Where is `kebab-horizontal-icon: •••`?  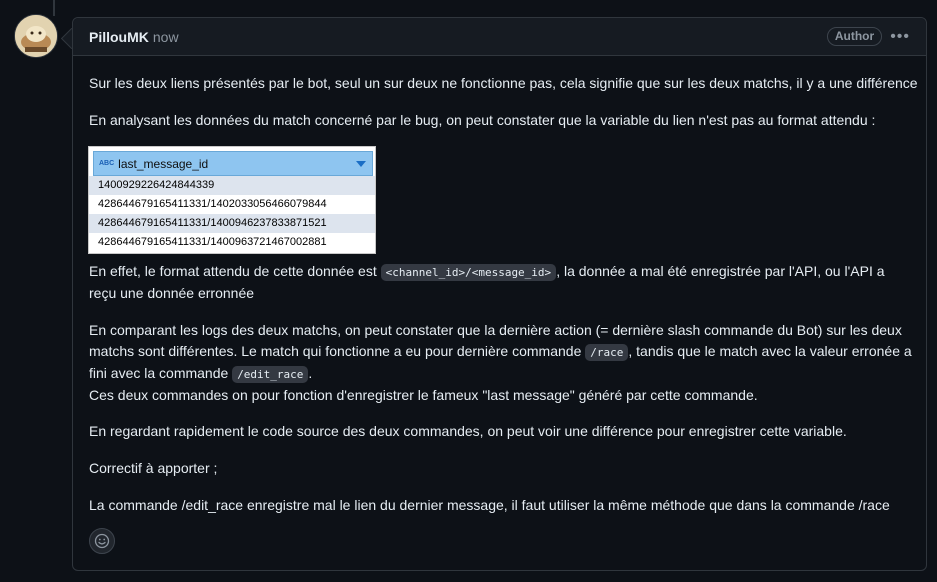
kebab-horizontal-icon: ••• is located at coordinates (900, 36).